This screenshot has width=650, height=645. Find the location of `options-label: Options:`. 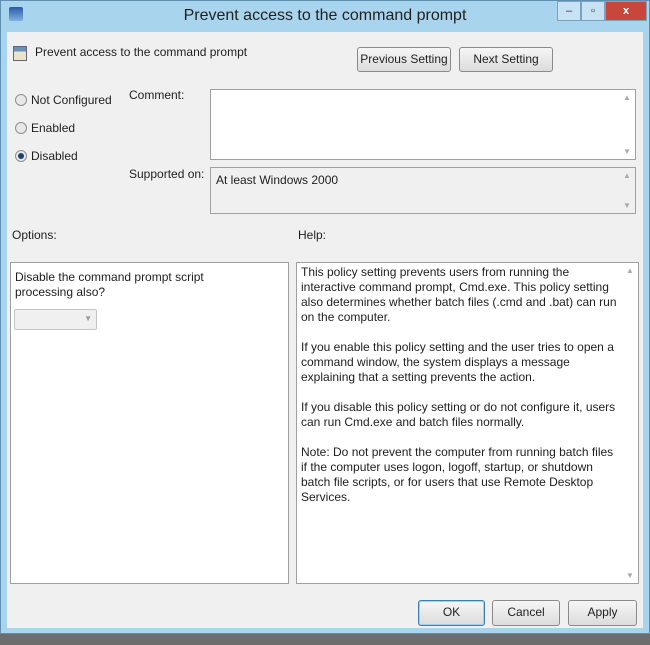

options-label: Options: is located at coordinates (34, 235).